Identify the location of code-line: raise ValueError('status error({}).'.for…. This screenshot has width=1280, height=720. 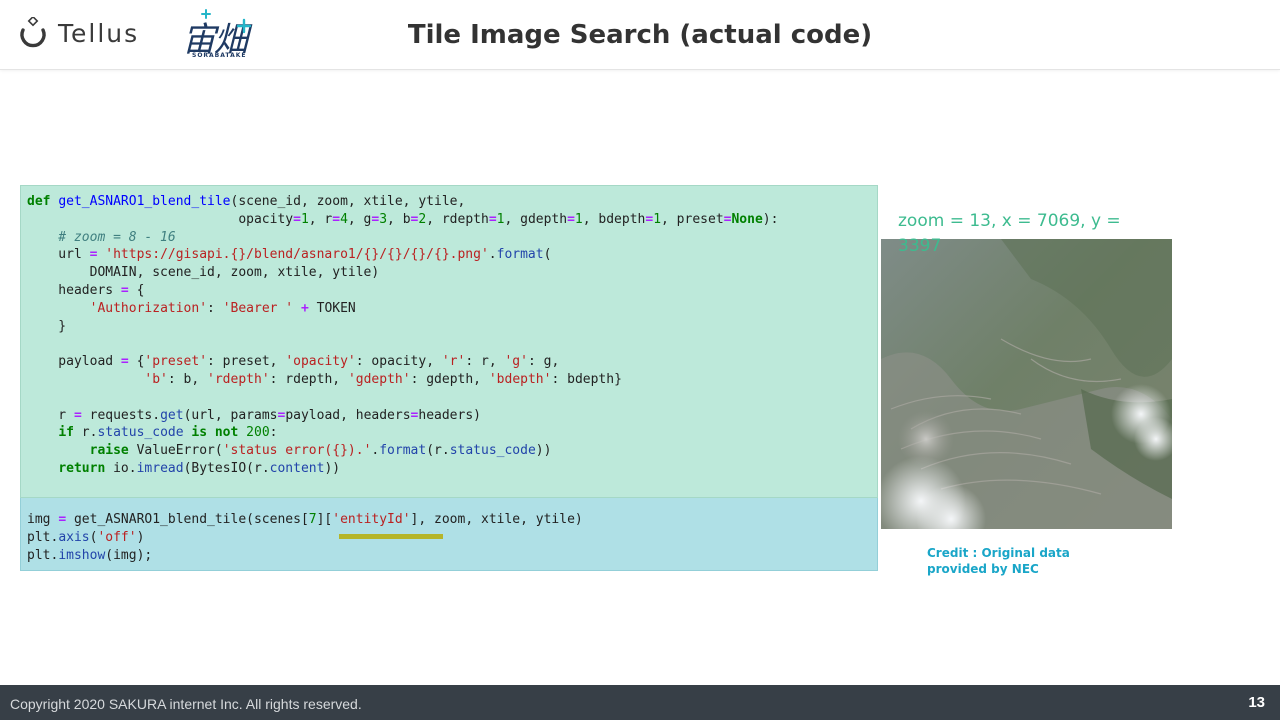
(320, 451).